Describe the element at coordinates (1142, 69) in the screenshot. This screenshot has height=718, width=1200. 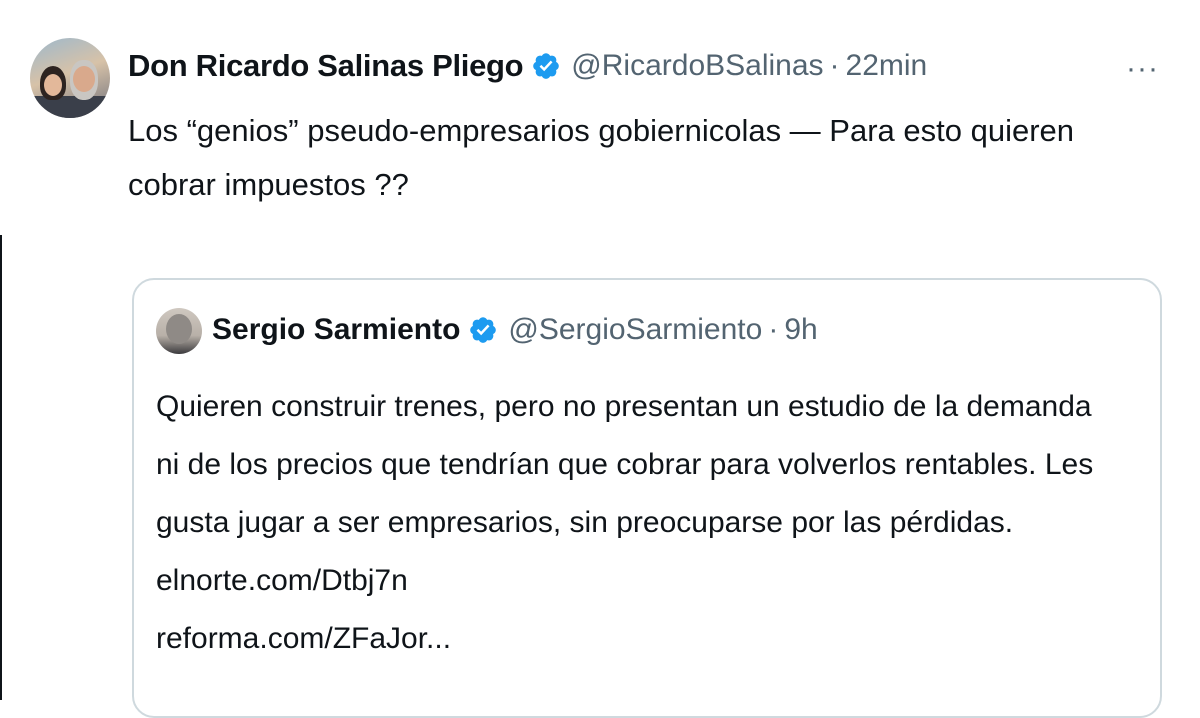
I see `more-options-icon: ···` at that location.